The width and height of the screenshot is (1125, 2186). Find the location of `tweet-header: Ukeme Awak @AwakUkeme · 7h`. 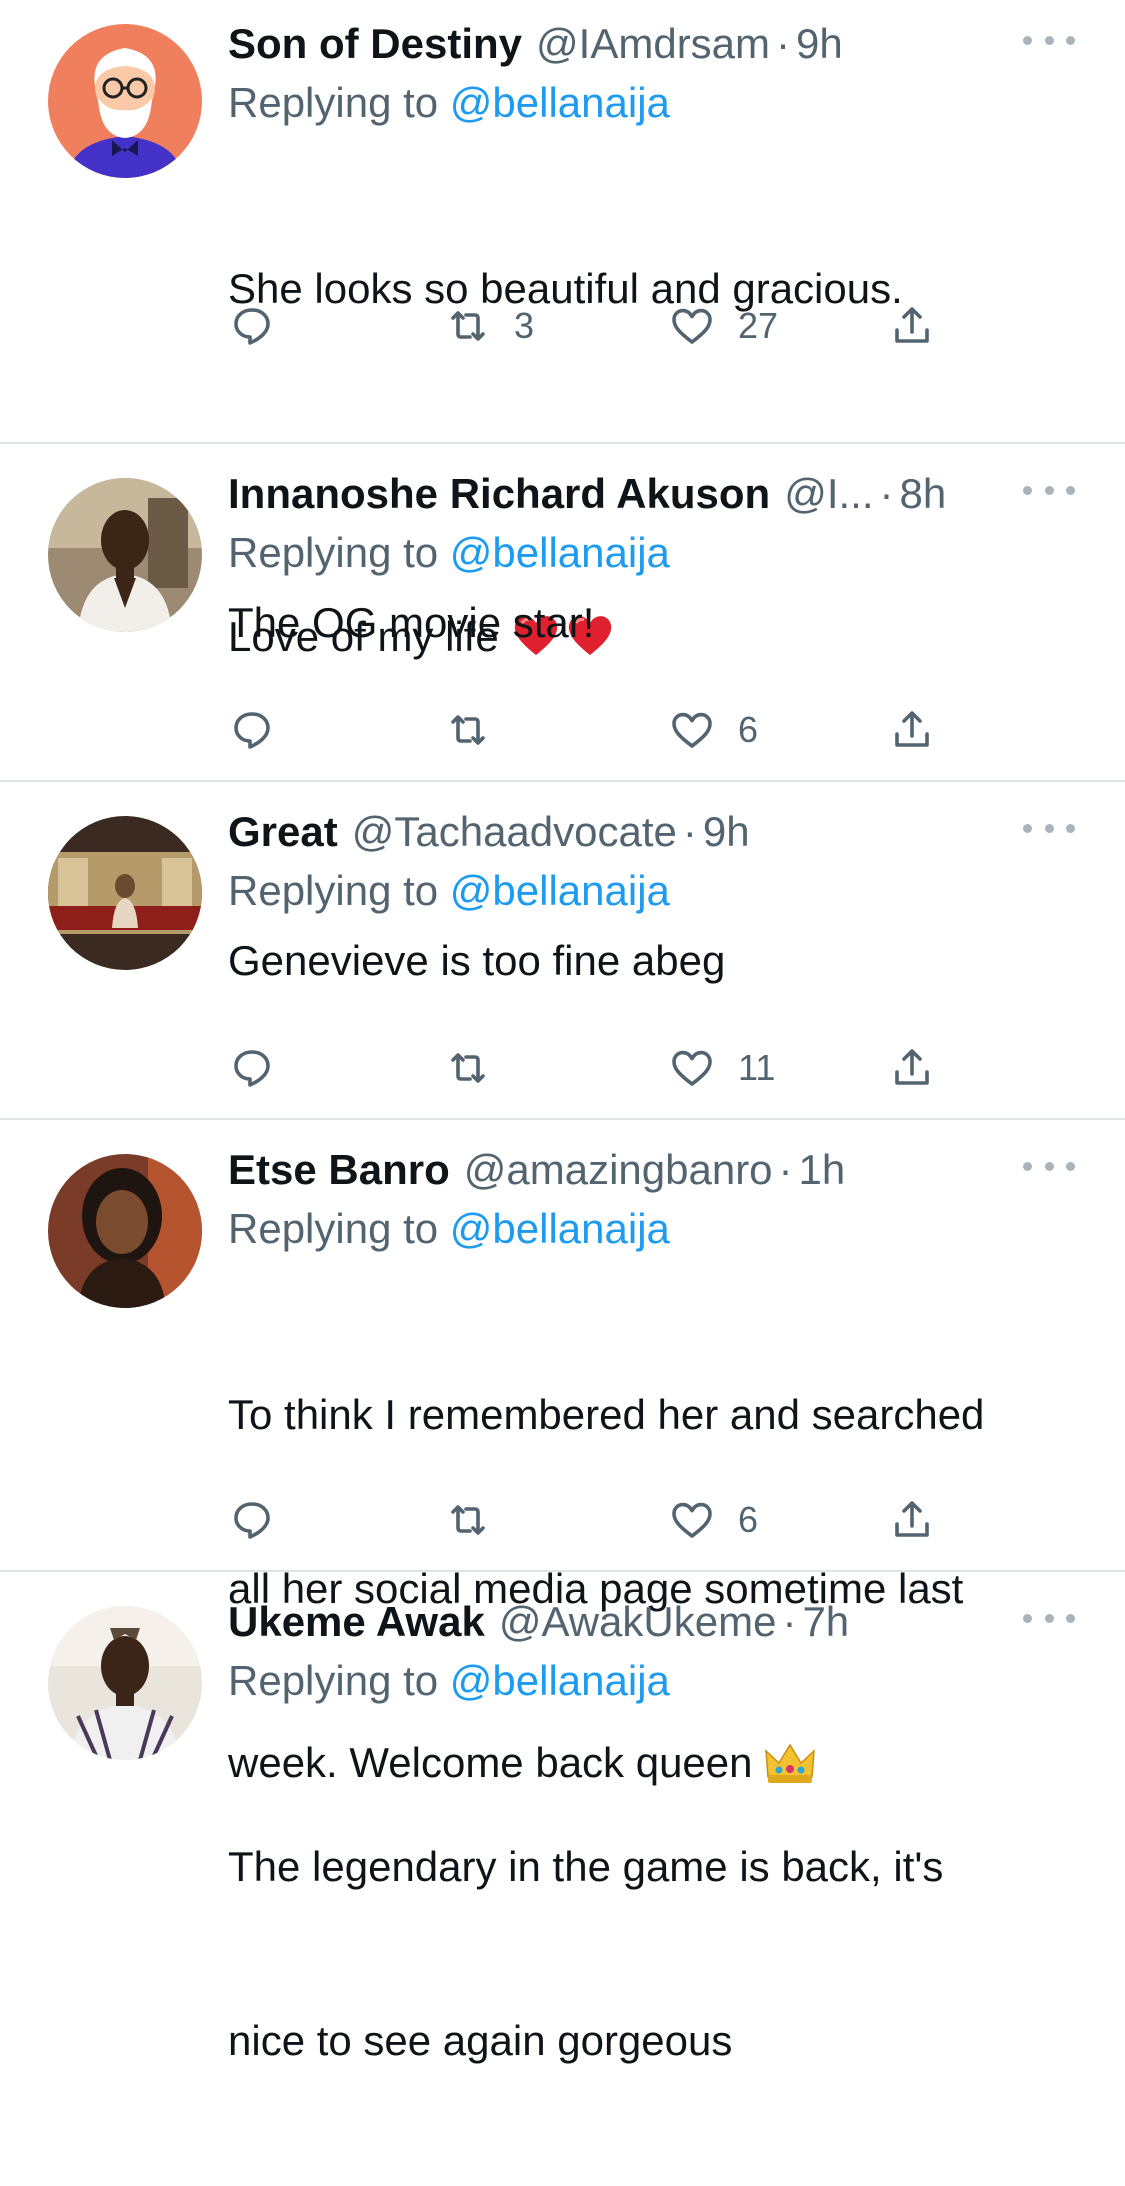

tweet-header: Ukeme Awak @AwakUkeme · 7h is located at coordinates (646, 1622).